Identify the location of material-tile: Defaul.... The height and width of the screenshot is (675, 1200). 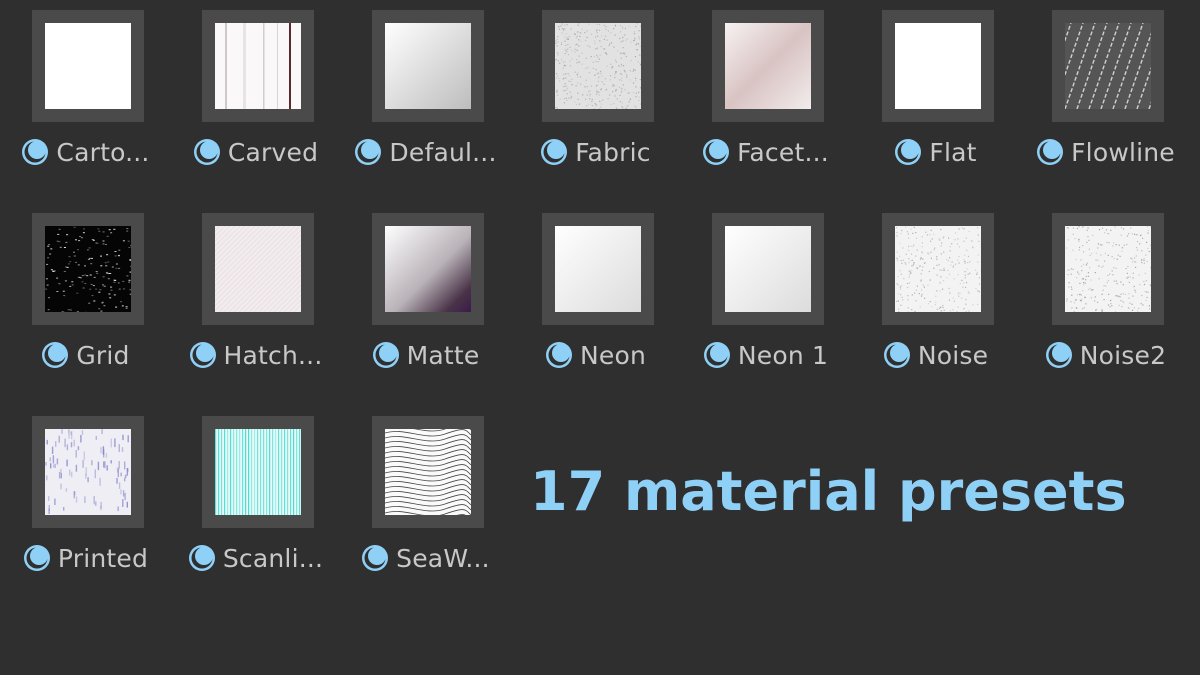
(425, 92).